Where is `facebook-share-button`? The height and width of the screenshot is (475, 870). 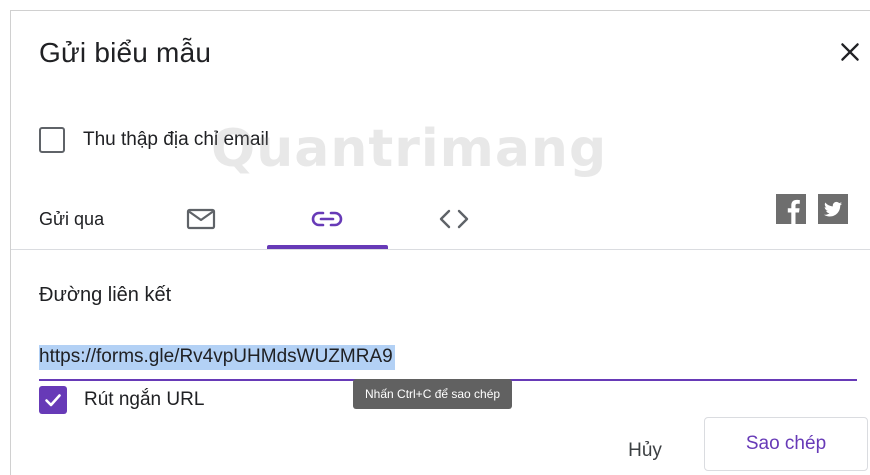 facebook-share-button is located at coordinates (791, 209).